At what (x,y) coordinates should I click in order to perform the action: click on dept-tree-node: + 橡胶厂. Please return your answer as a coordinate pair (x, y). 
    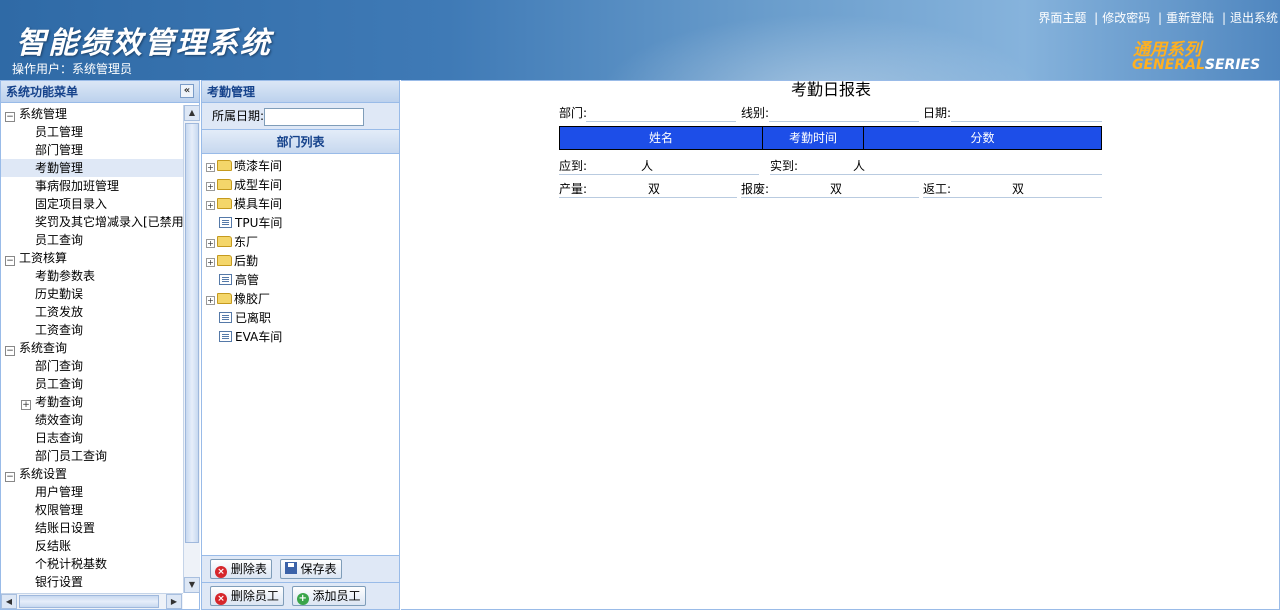
    Looking at the image, I should click on (302, 299).